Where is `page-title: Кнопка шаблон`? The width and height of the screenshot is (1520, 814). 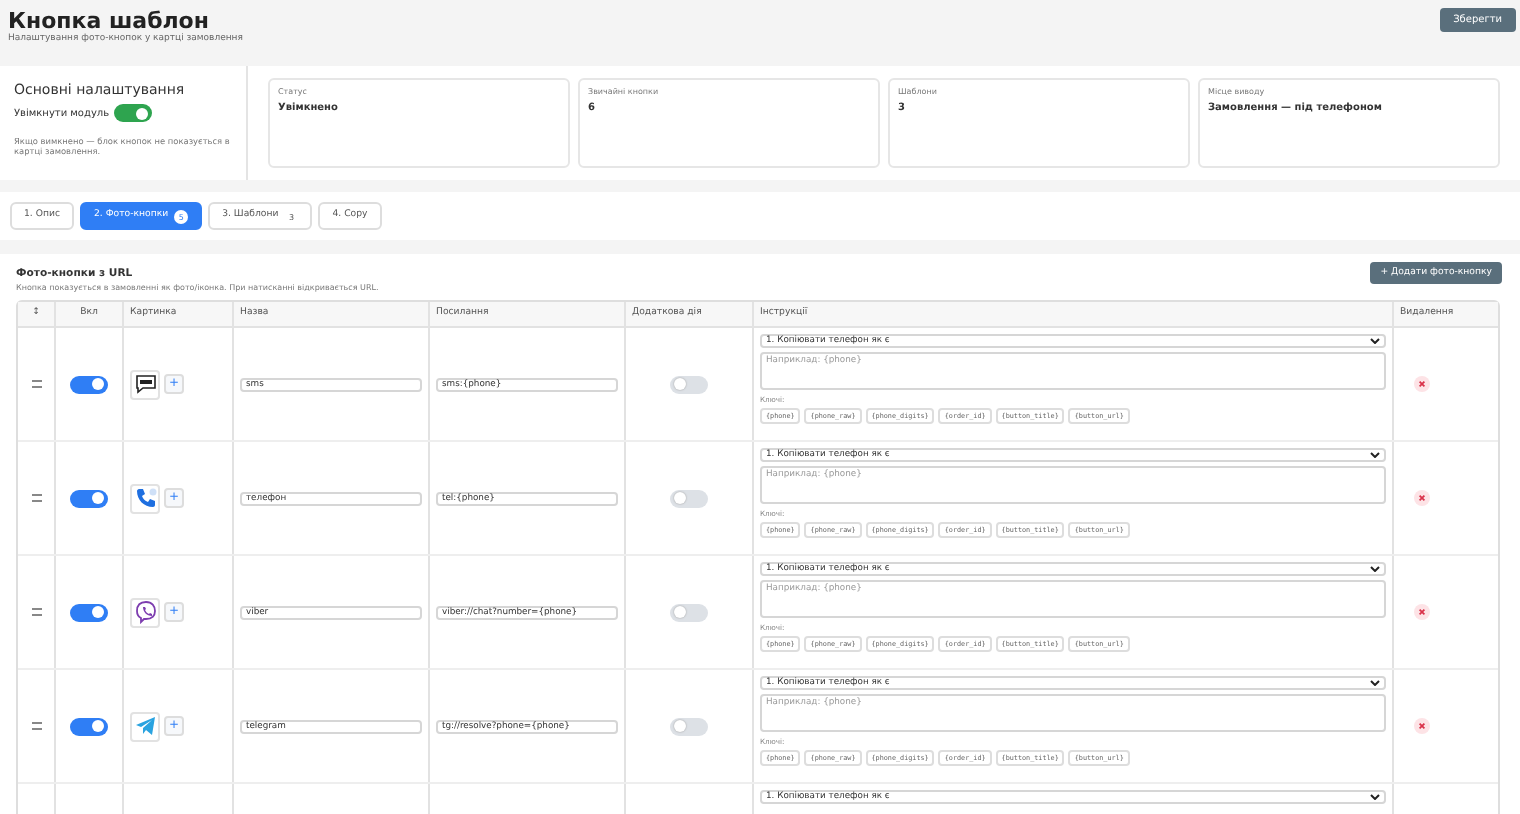 page-title: Кнопка шаблон is located at coordinates (109, 21).